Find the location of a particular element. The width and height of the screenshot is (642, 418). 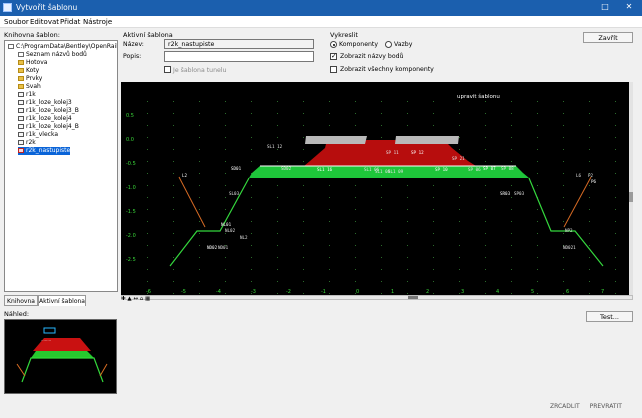

tree-item-label: Hotova is located at coordinates (37, 62).